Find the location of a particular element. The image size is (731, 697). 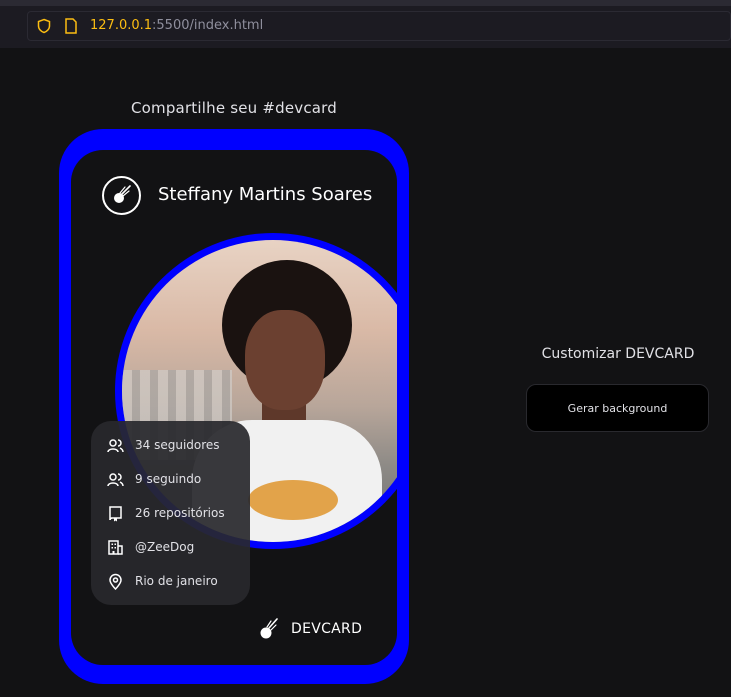

browser-toolbar: 127.0.0.1:5500/index.html is located at coordinates (365, 24).